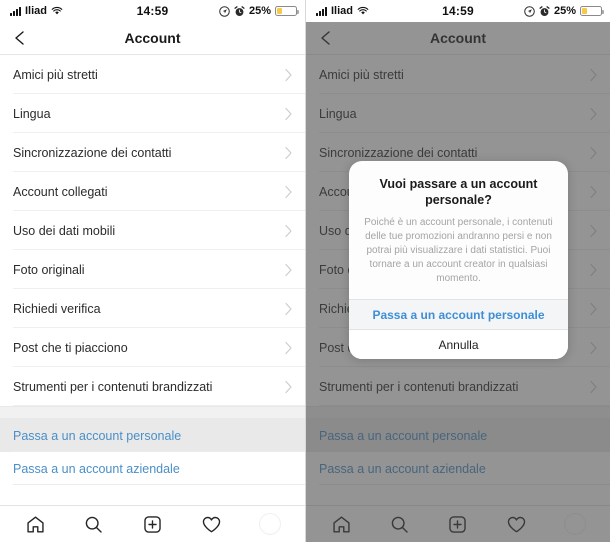 The image size is (610, 542). What do you see at coordinates (70, 347) in the screenshot?
I see `list-item-label: Post che ti piacciono` at bounding box center [70, 347].